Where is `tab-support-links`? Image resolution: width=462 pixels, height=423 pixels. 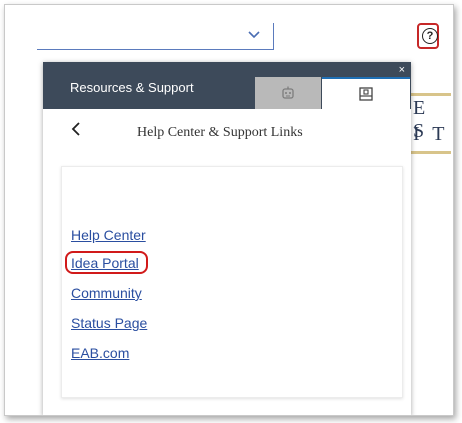 tab-support-links is located at coordinates (366, 93).